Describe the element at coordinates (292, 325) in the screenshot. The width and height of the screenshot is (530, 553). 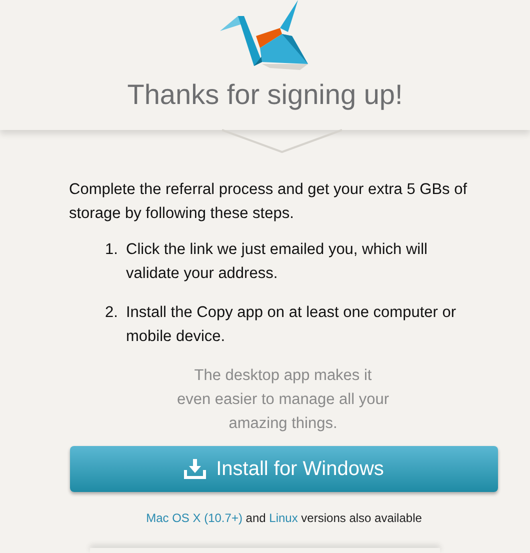
I see `step-text: Install the Copy app on at least one computer or mobile device.` at that location.